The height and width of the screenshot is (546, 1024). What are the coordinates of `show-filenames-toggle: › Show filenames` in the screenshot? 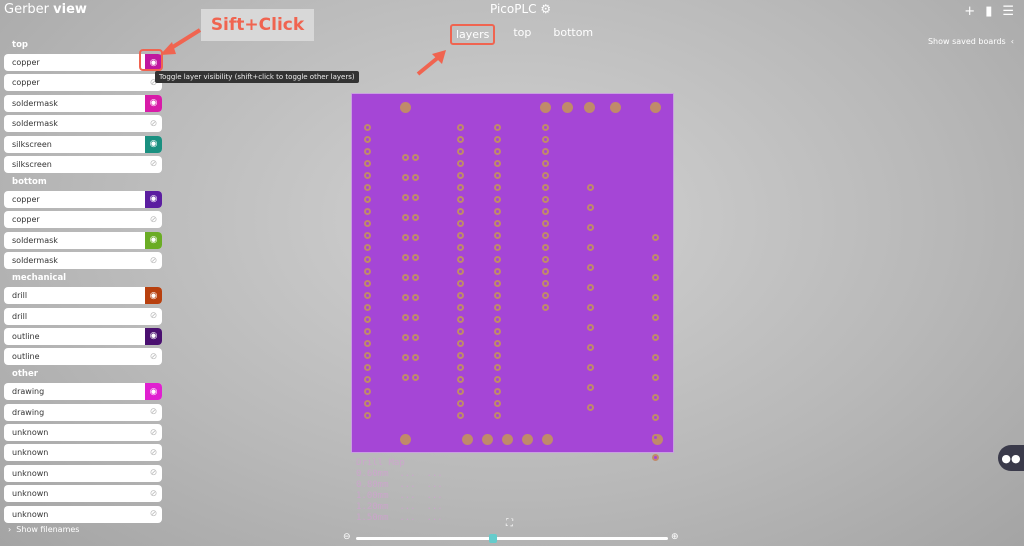 It's located at (43, 529).